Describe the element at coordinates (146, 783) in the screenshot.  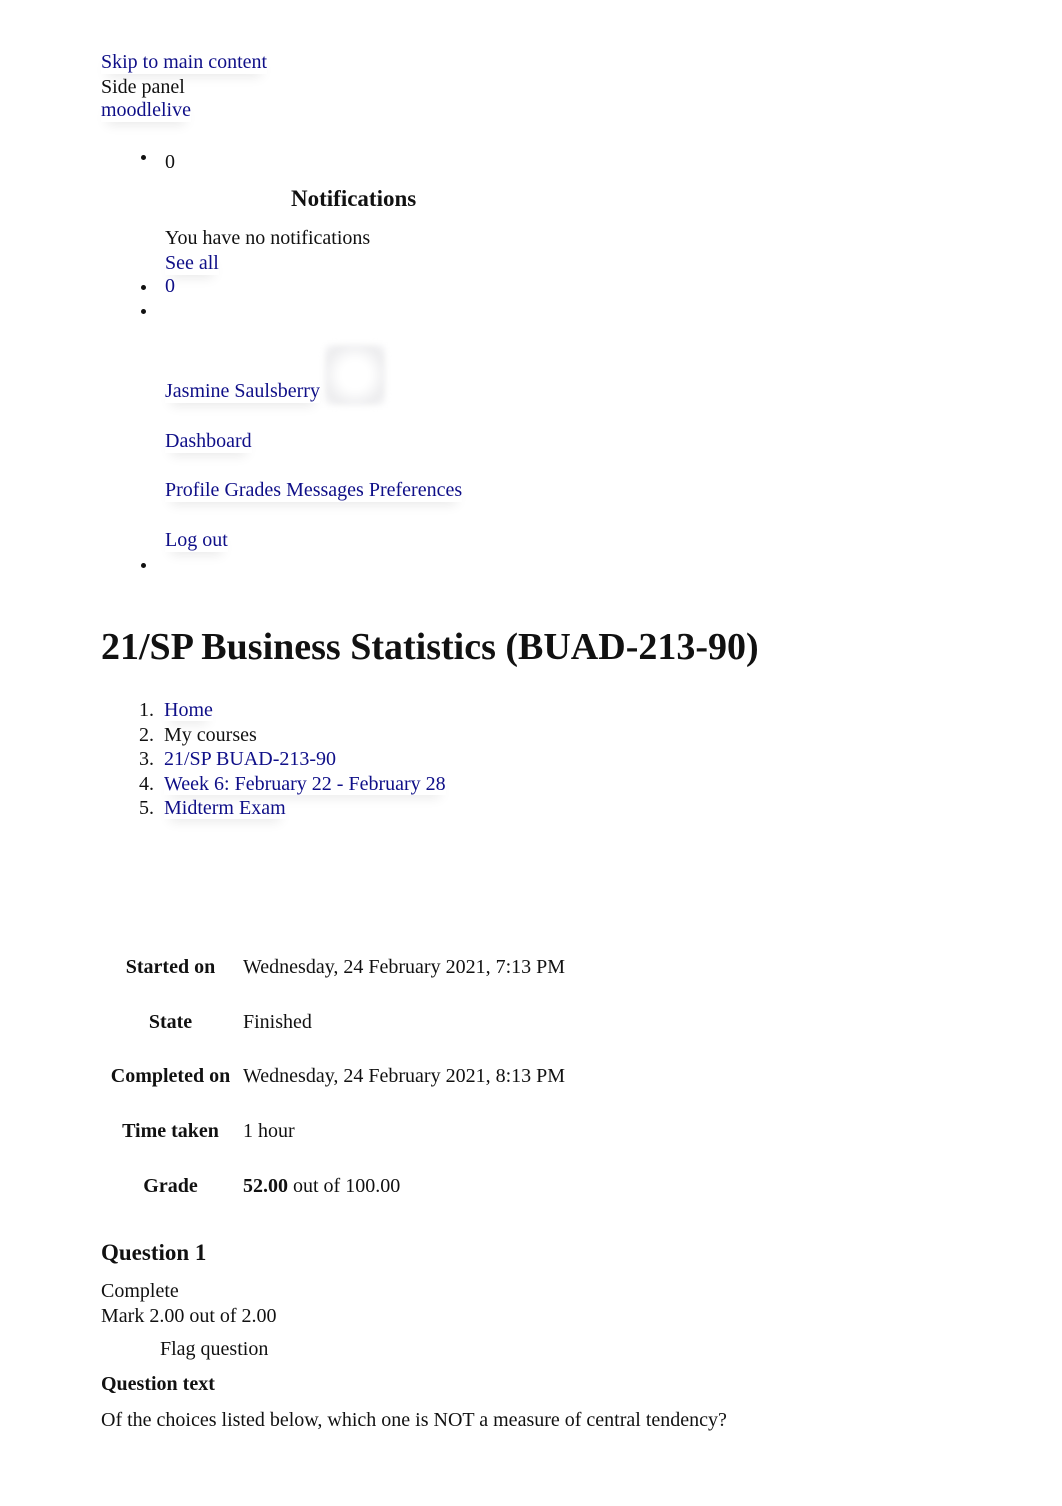
I see `breadcrumb-number: 4.` at that location.